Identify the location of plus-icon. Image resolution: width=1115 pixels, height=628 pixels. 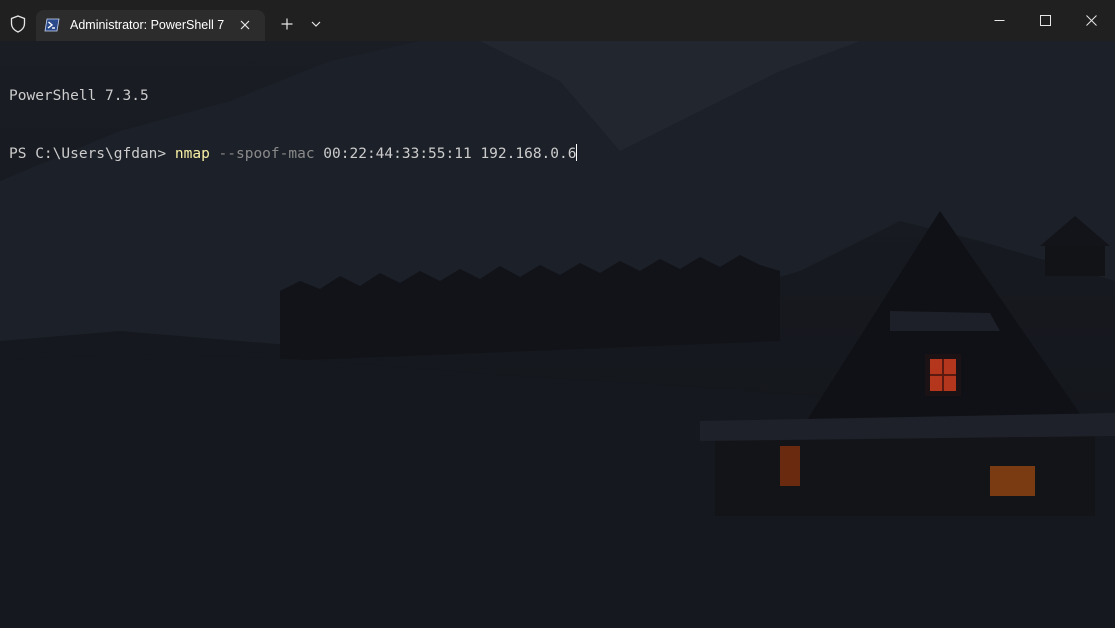
(287, 24).